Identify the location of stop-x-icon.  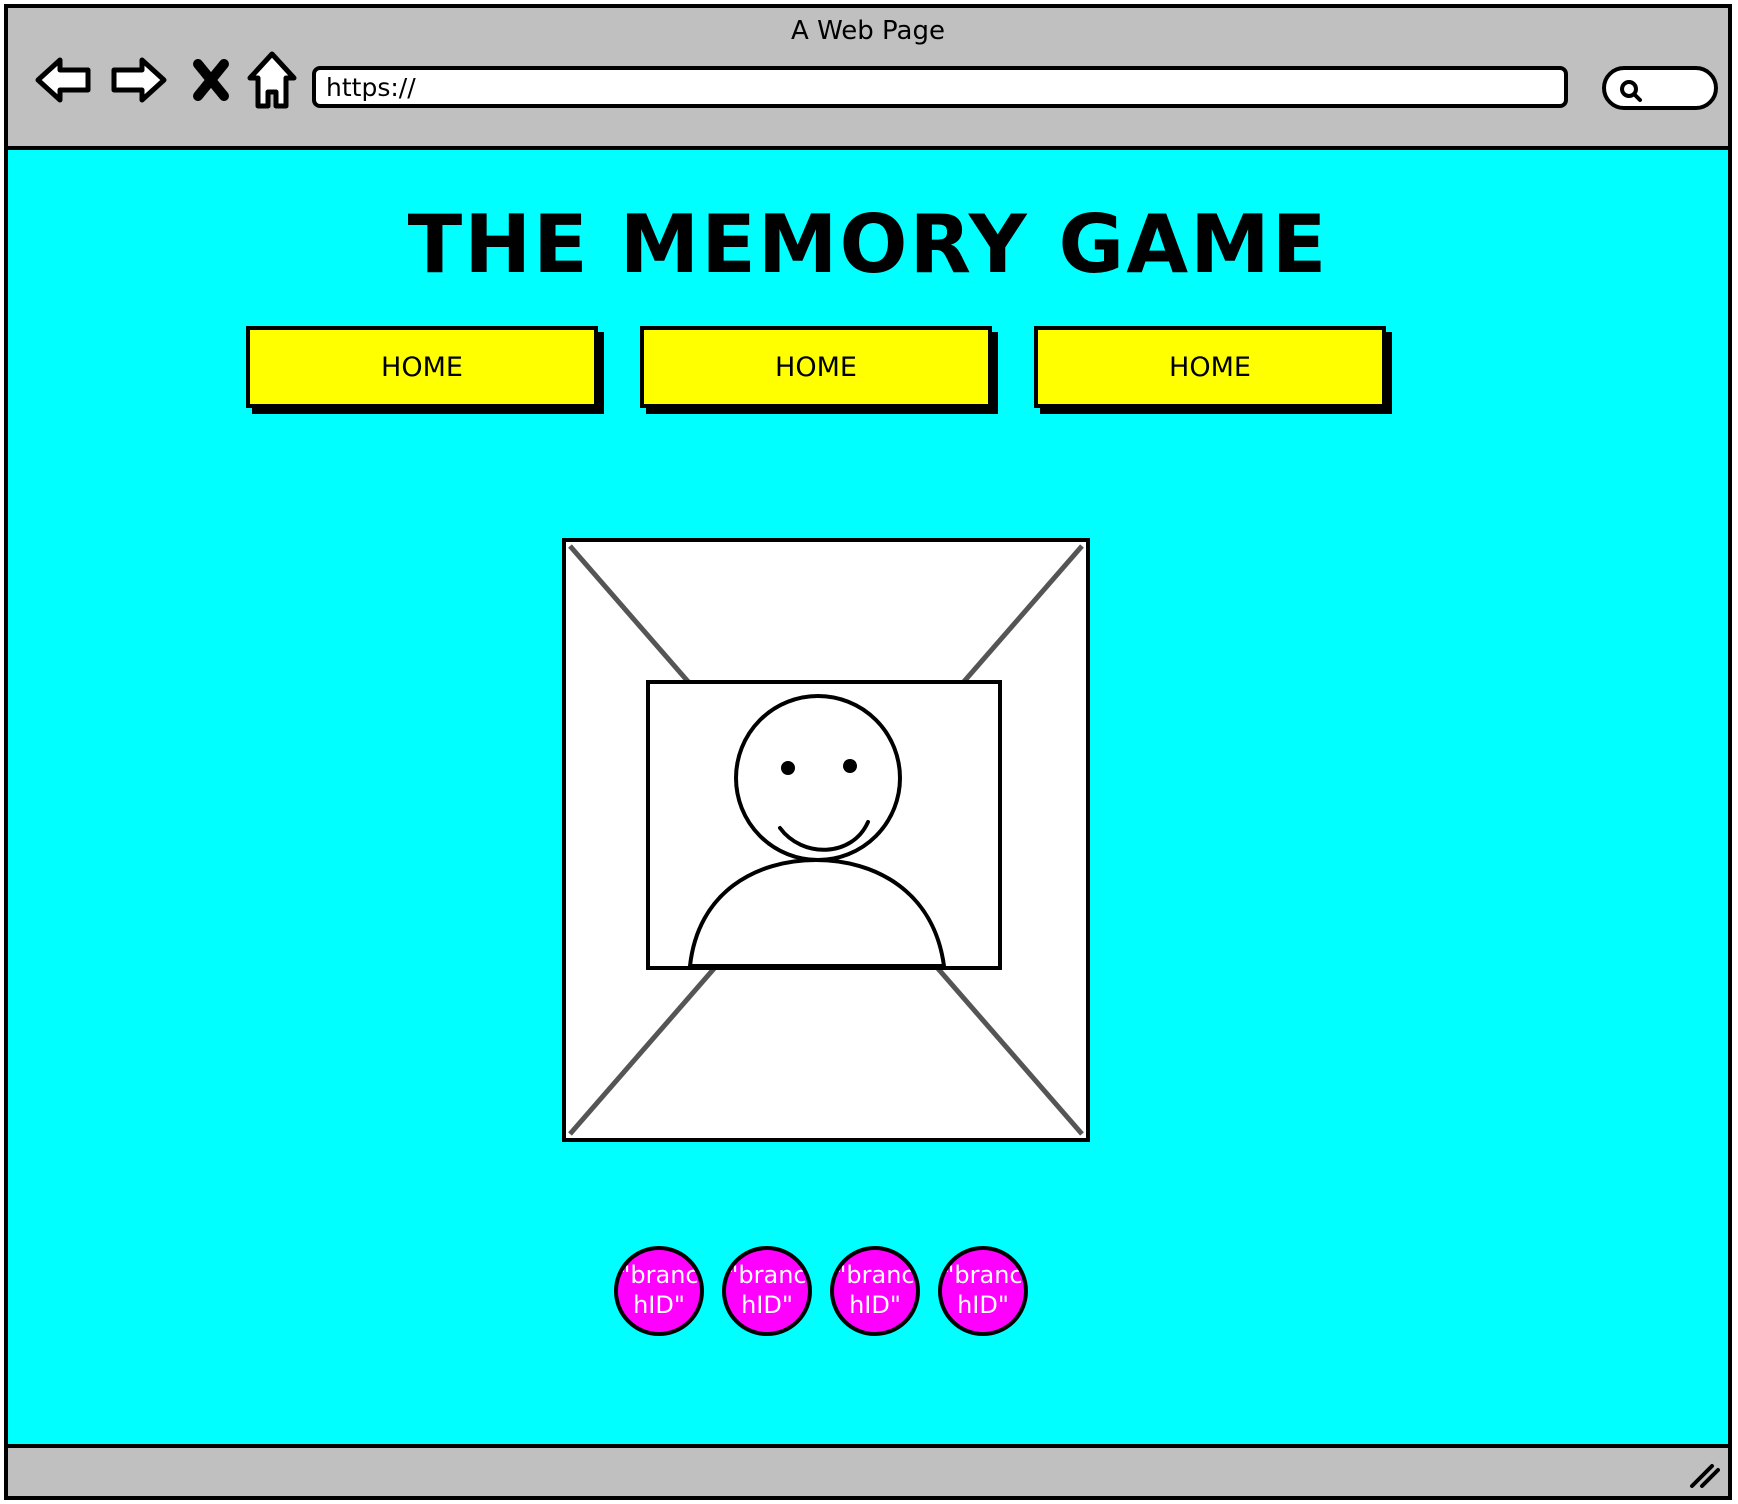
(212, 80).